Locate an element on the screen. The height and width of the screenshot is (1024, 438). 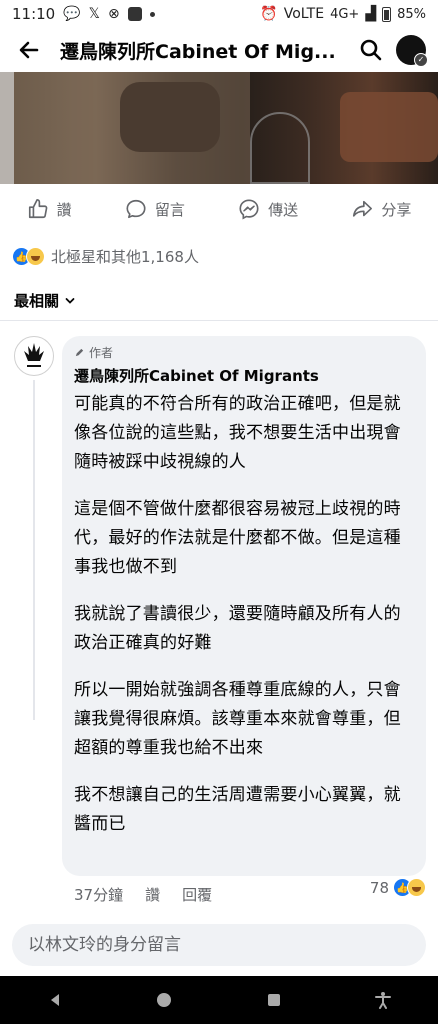
post-actions: 讚 留言 傳送 分享 is located at coordinates (219, 209).